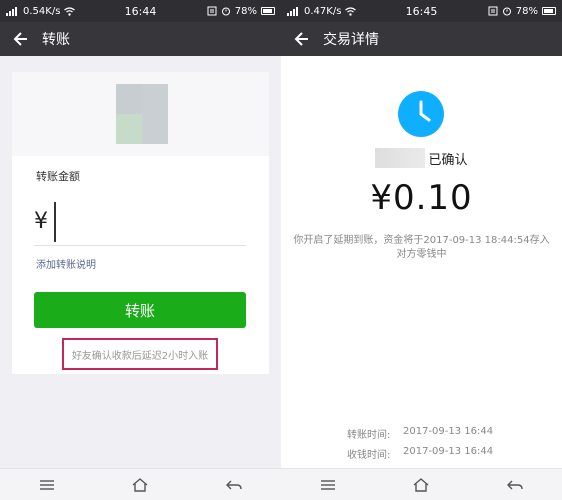 Image resolution: width=562 pixels, height=500 pixels. Describe the element at coordinates (41, 221) in the screenshot. I see `currency-symbol: ¥` at that location.